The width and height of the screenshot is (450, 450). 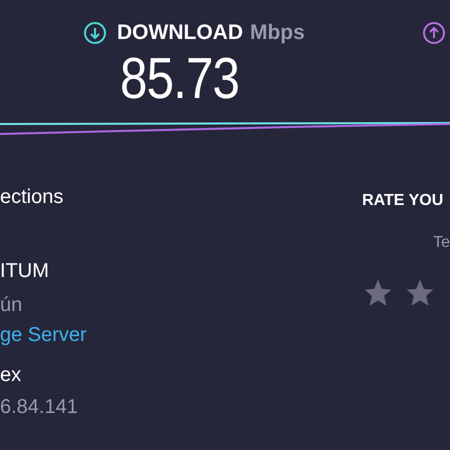 I want to click on rate-subtitle: Te, so click(x=441, y=242).